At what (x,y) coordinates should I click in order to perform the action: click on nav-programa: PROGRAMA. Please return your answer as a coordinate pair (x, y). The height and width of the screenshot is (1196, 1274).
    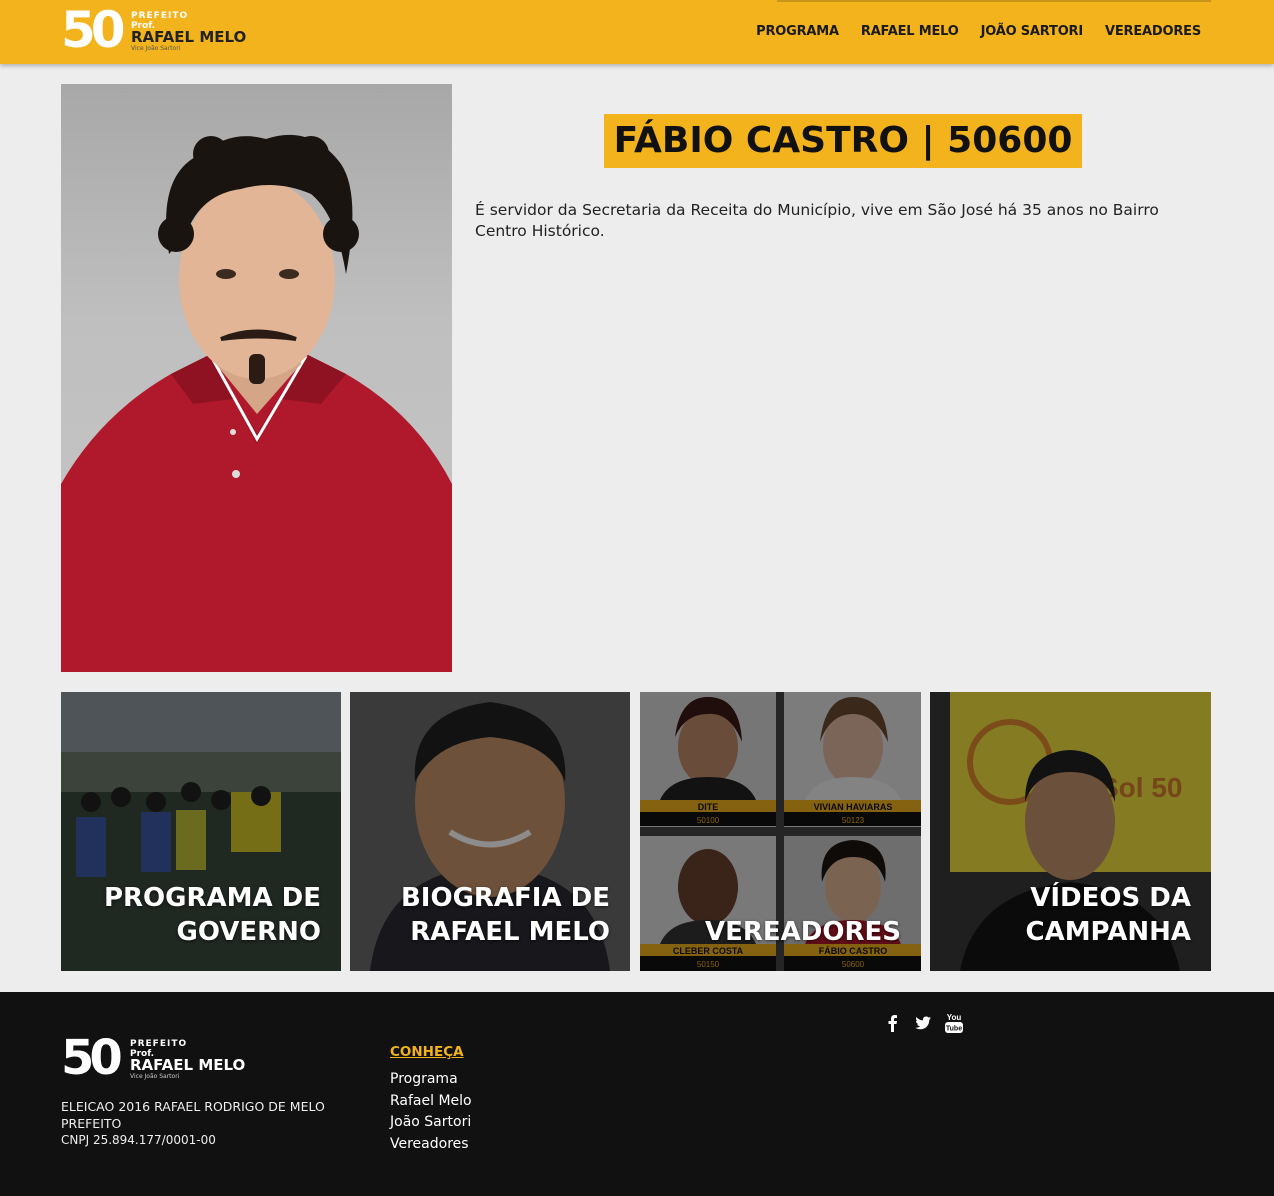
    Looking at the image, I should click on (797, 31).